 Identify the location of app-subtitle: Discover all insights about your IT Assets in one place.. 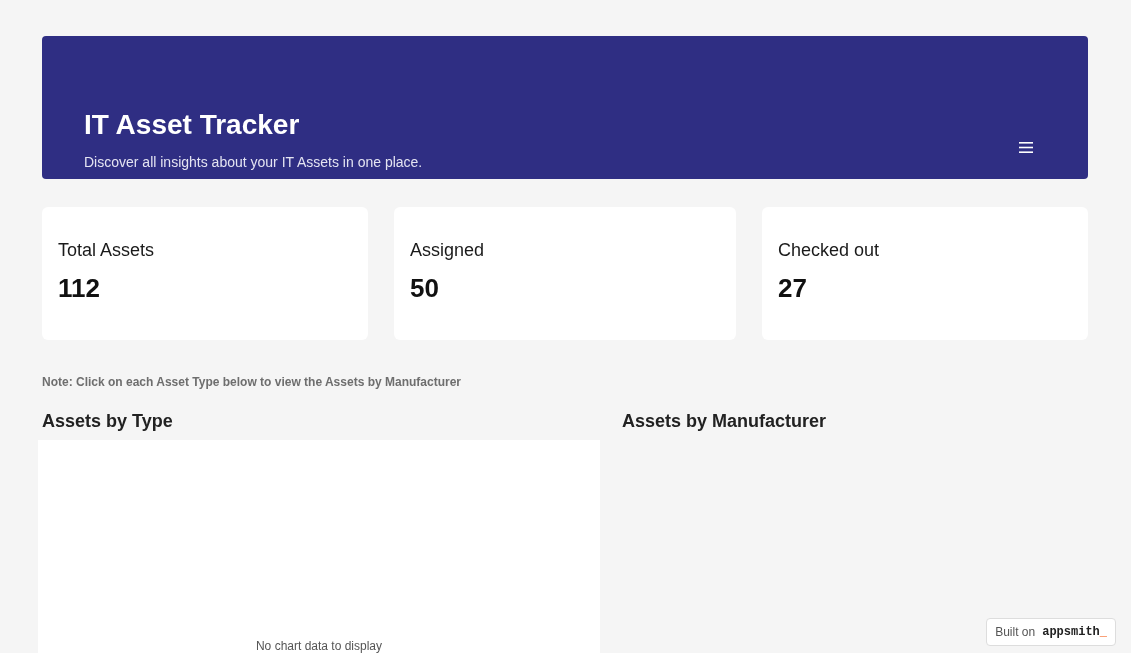
(253, 162).